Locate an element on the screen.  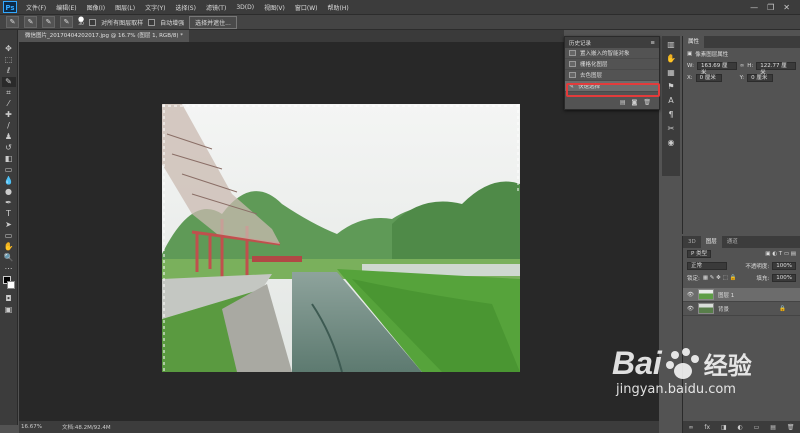
menu-image: 图像(I) is located at coordinates (96, 7).